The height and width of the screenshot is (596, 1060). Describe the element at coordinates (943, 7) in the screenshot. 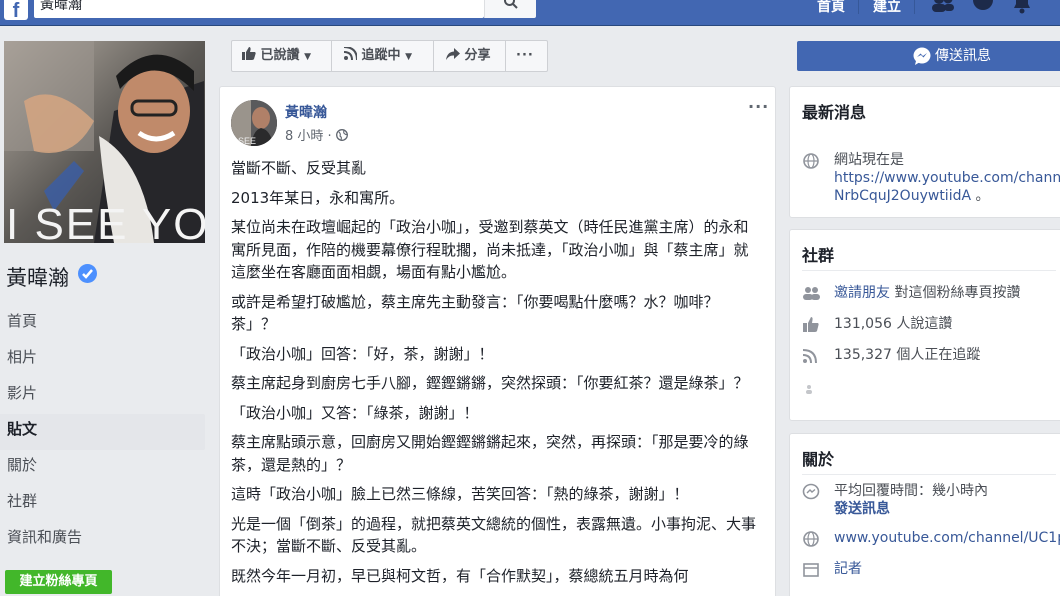

I see `friend-requests-icon` at that location.